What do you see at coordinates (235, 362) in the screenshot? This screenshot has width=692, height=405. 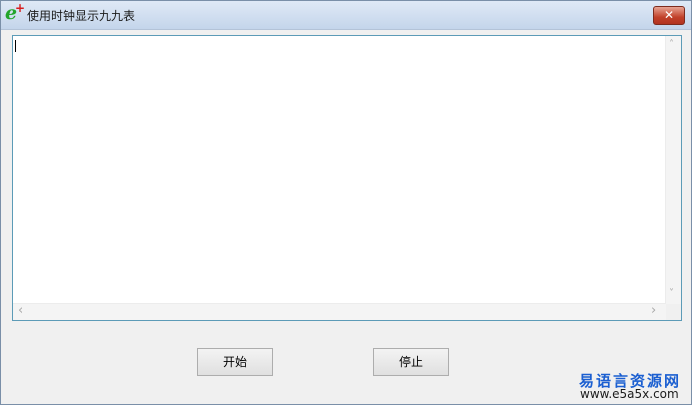 I see `start-button: 开始` at bounding box center [235, 362].